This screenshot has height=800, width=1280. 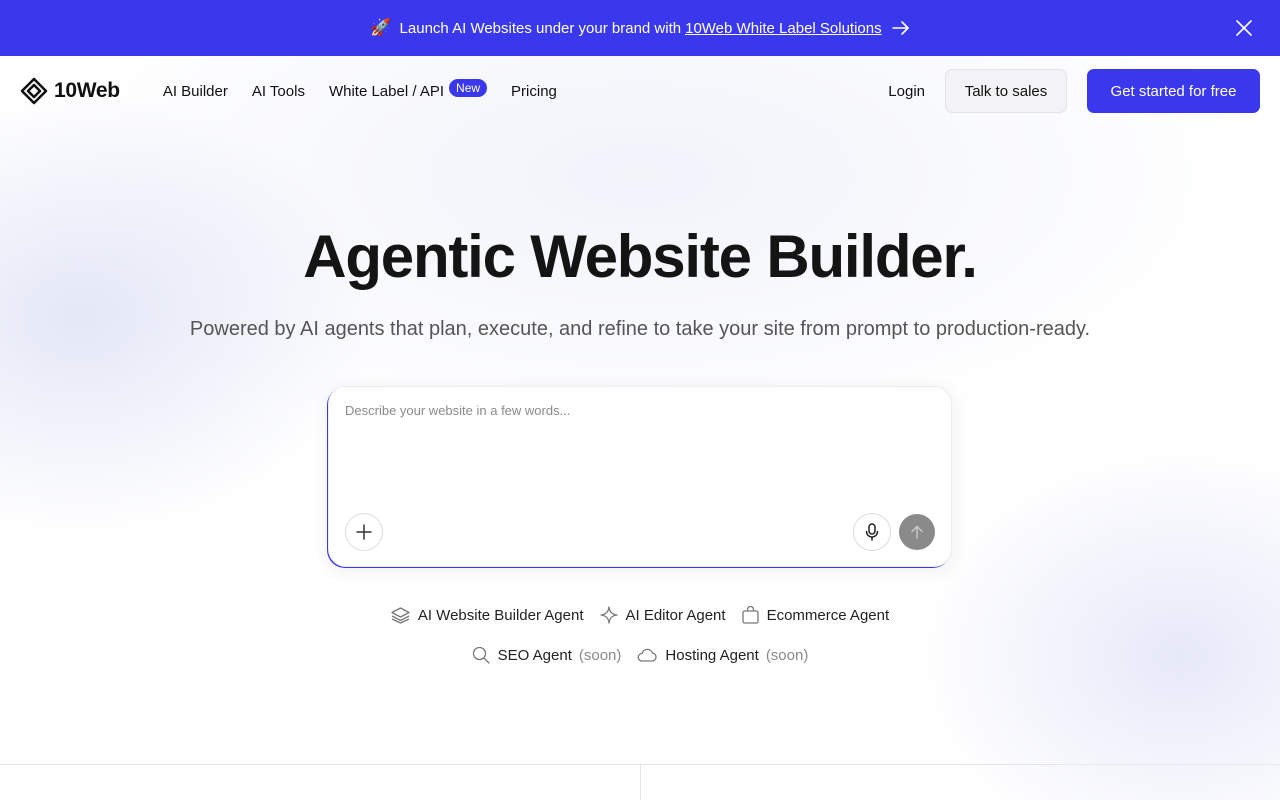 What do you see at coordinates (1074, 91) in the screenshot?
I see `header-actions: Login Talk to sales Get started for free` at bounding box center [1074, 91].